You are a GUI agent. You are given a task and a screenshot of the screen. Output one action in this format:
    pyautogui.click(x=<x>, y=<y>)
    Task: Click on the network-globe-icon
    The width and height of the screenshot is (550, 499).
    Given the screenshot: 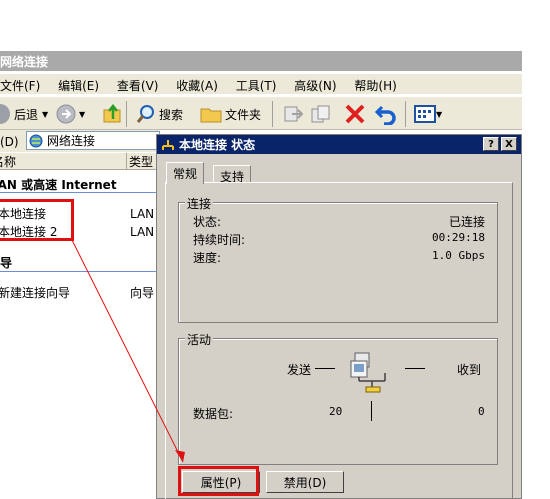 What is the action you would take?
    pyautogui.click(x=36, y=140)
    